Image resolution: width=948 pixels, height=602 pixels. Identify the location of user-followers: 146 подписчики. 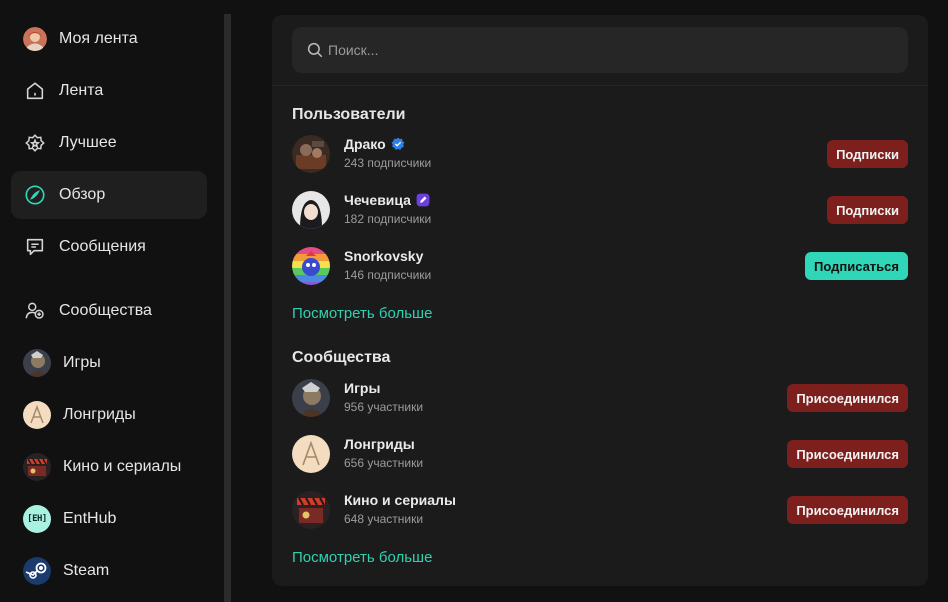
(388, 275).